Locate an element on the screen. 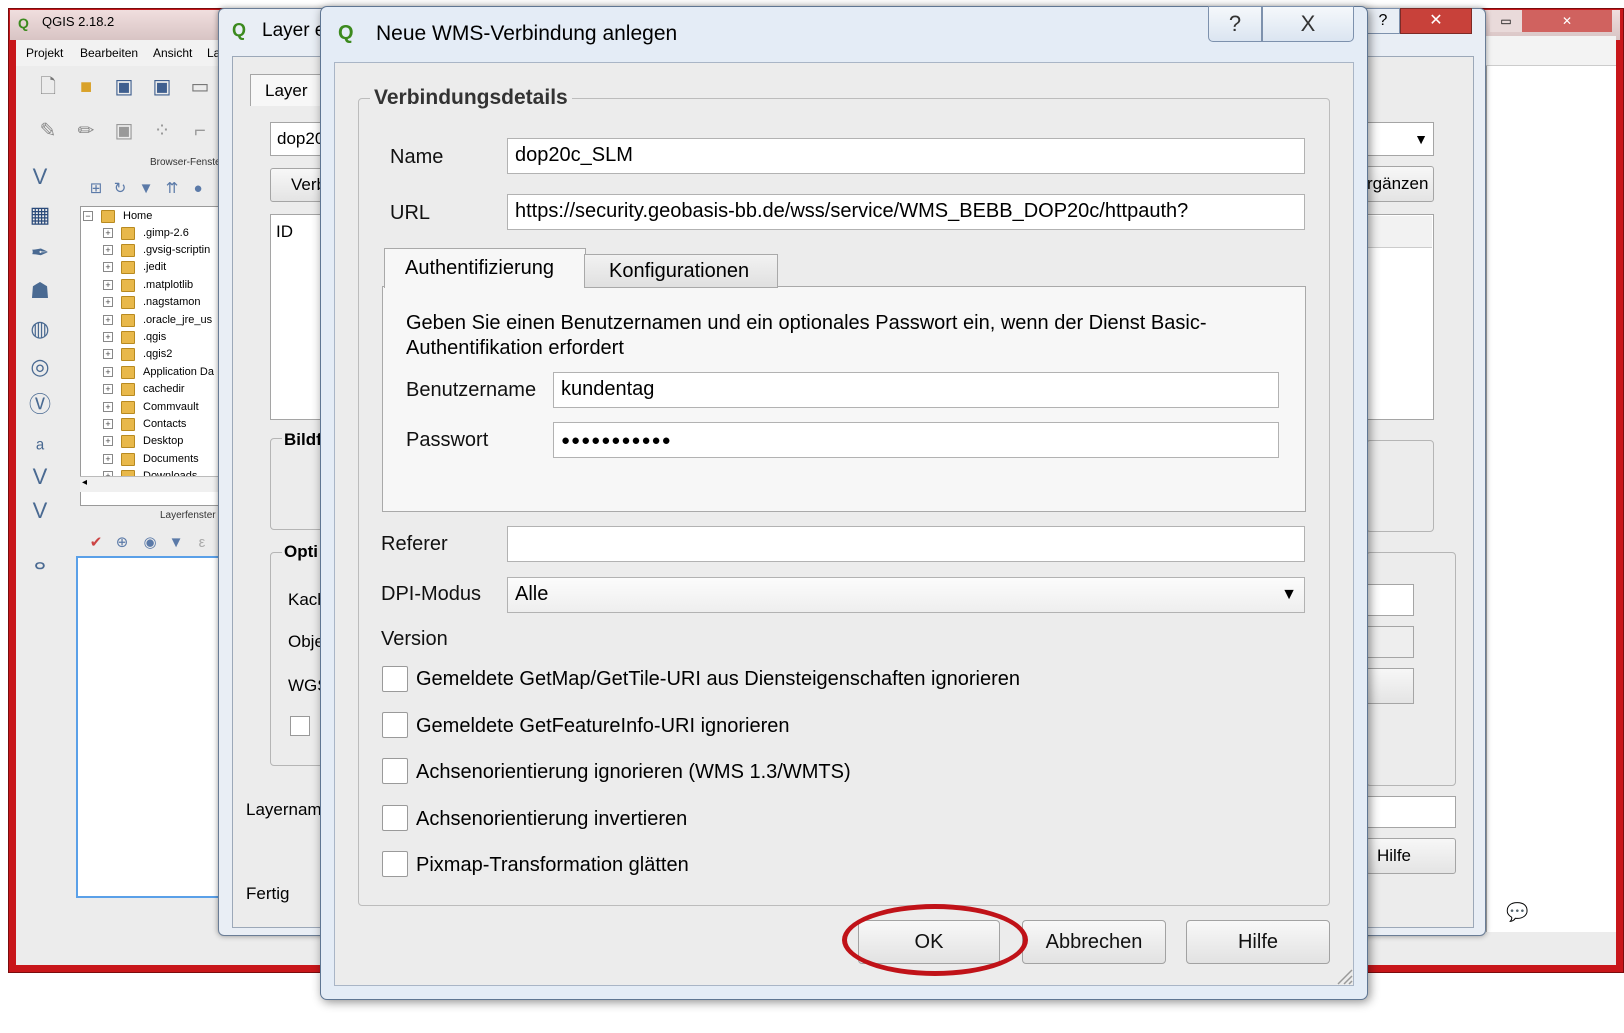 The width and height of the screenshot is (1624, 1033). dpi-mode-select: Alle is located at coordinates (906, 595).